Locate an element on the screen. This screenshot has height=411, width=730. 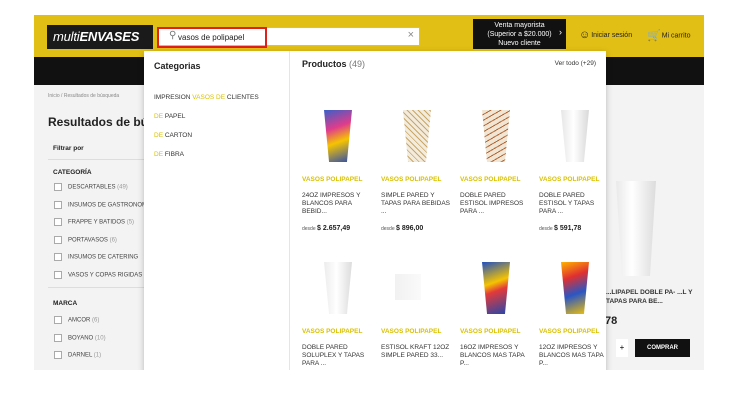
product-price: desde $ 2.657,49 is located at coordinates (326, 228).